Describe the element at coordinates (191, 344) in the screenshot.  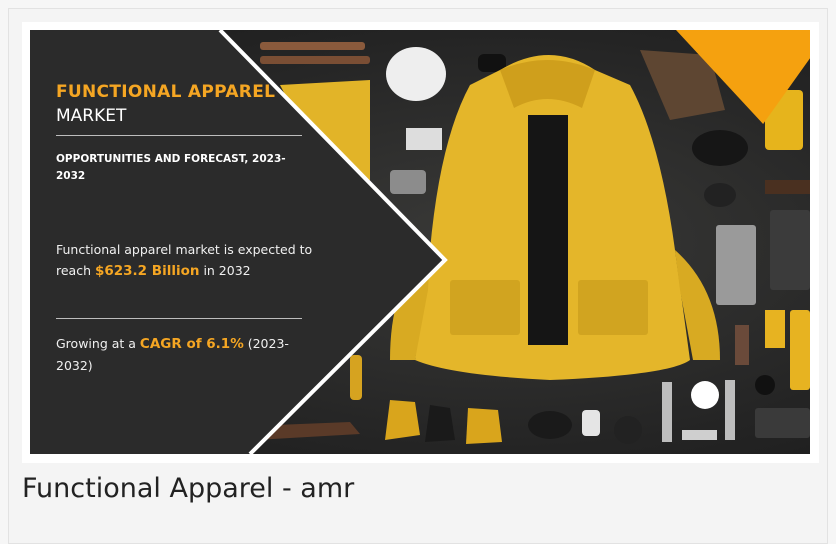
I see `cagr-value: CAGR of 6.1%` at that location.